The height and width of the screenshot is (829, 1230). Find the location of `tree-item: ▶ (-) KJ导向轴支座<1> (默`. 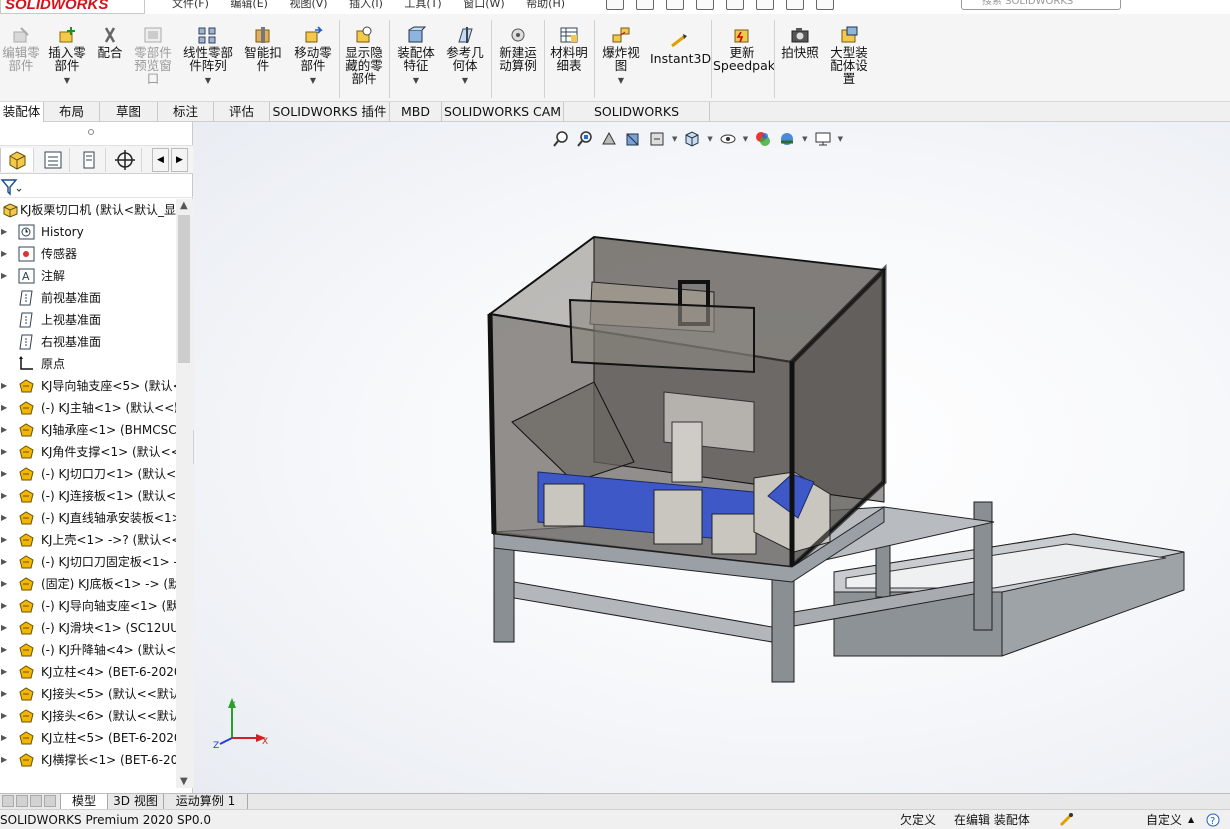

tree-item: ▶ (-) KJ导向轴支座<1> (默 is located at coordinates (88, 606).